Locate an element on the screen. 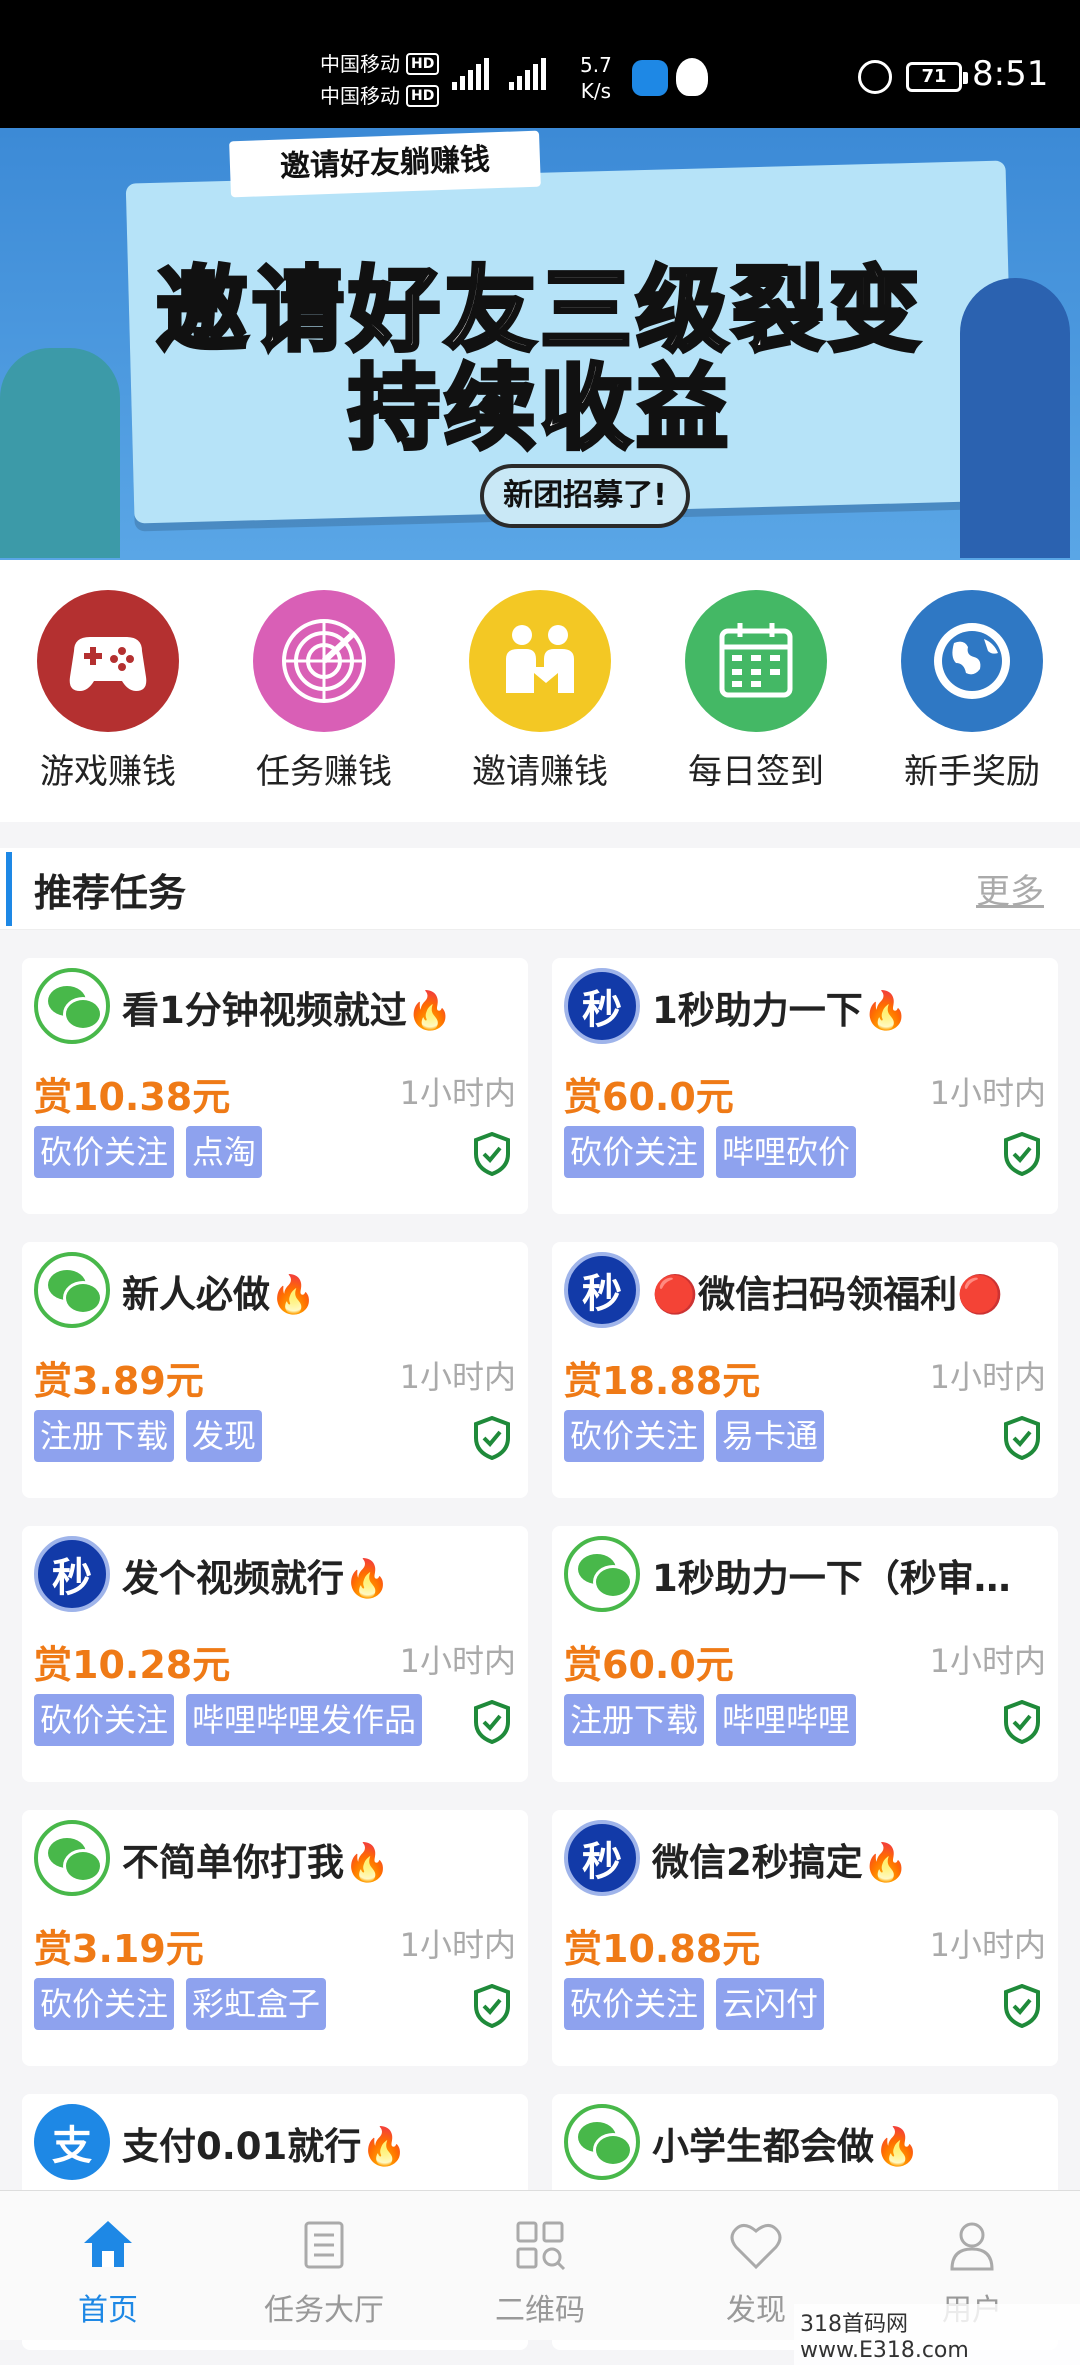 This screenshot has width=1080, height=2365. quick-nav: 游戏赚钱 任务赚钱 邀请赚钱 每日签到 新手奖励 is located at coordinates (540, 691).